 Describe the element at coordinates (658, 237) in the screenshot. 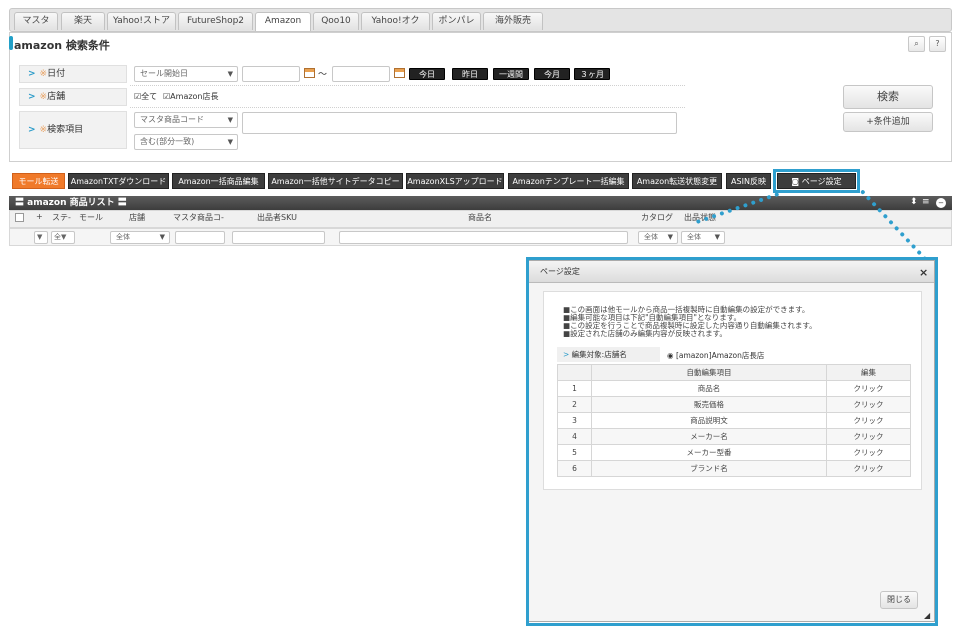

I see `catalog-filter-select: 全体 ▼` at that location.